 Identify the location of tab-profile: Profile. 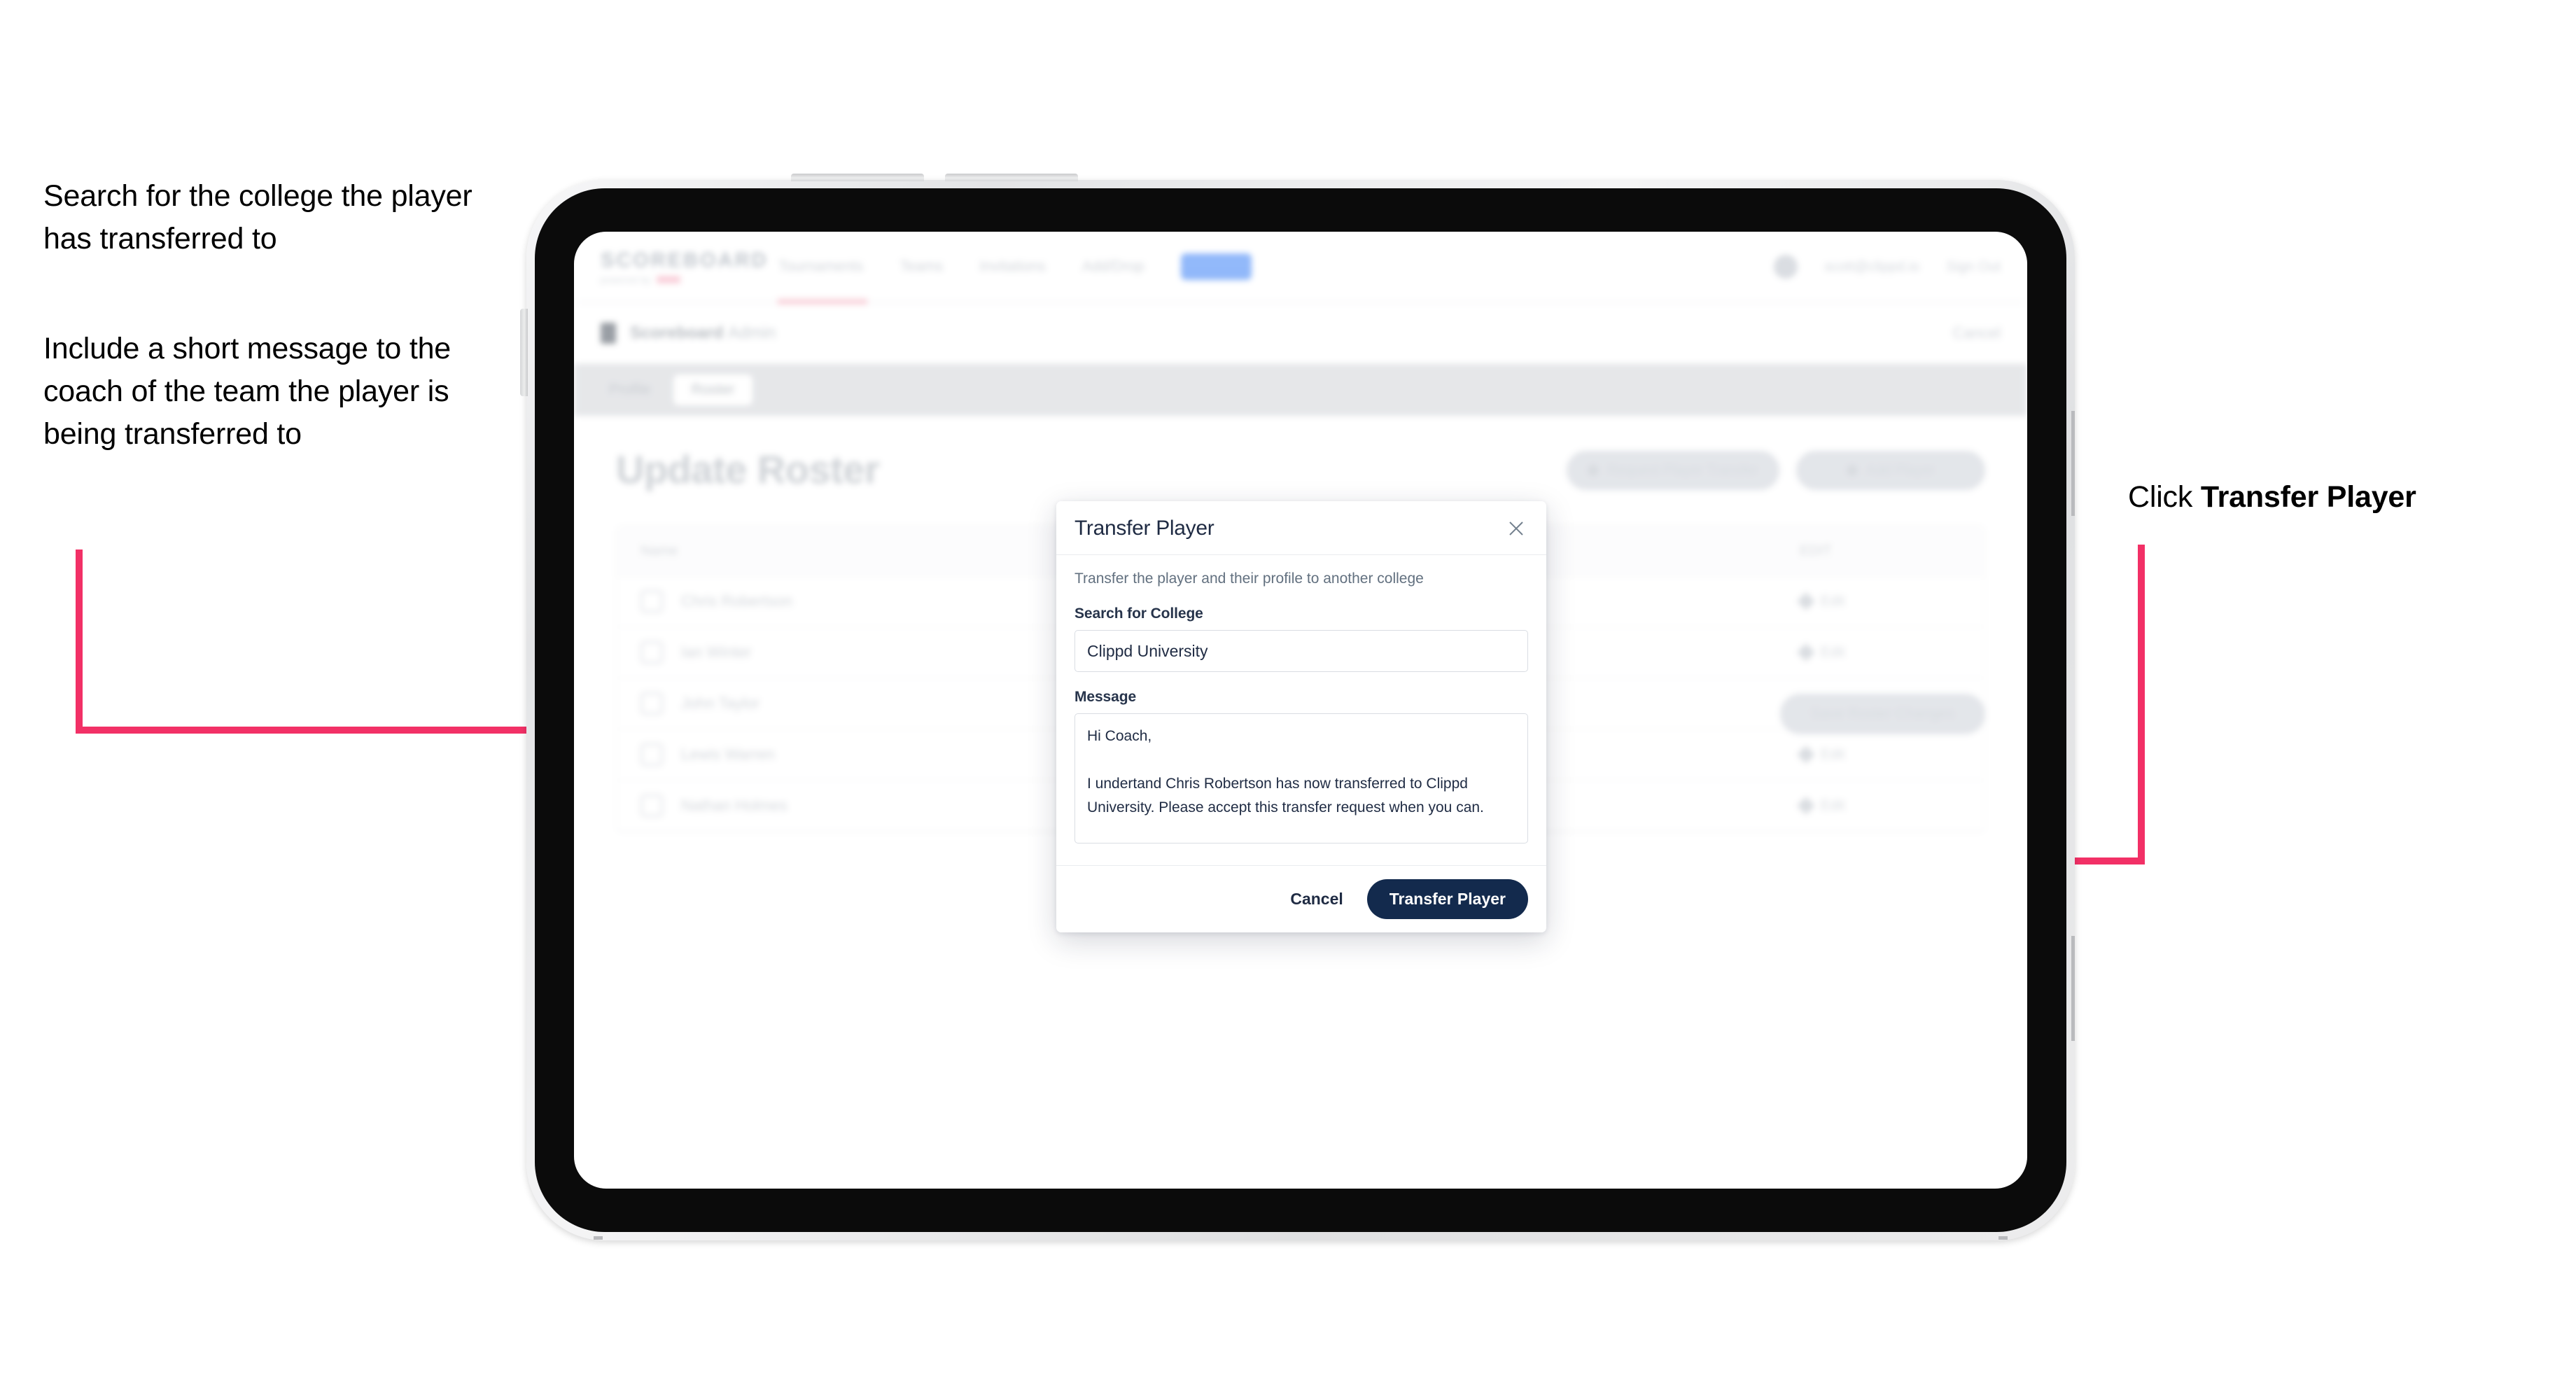
(630, 389).